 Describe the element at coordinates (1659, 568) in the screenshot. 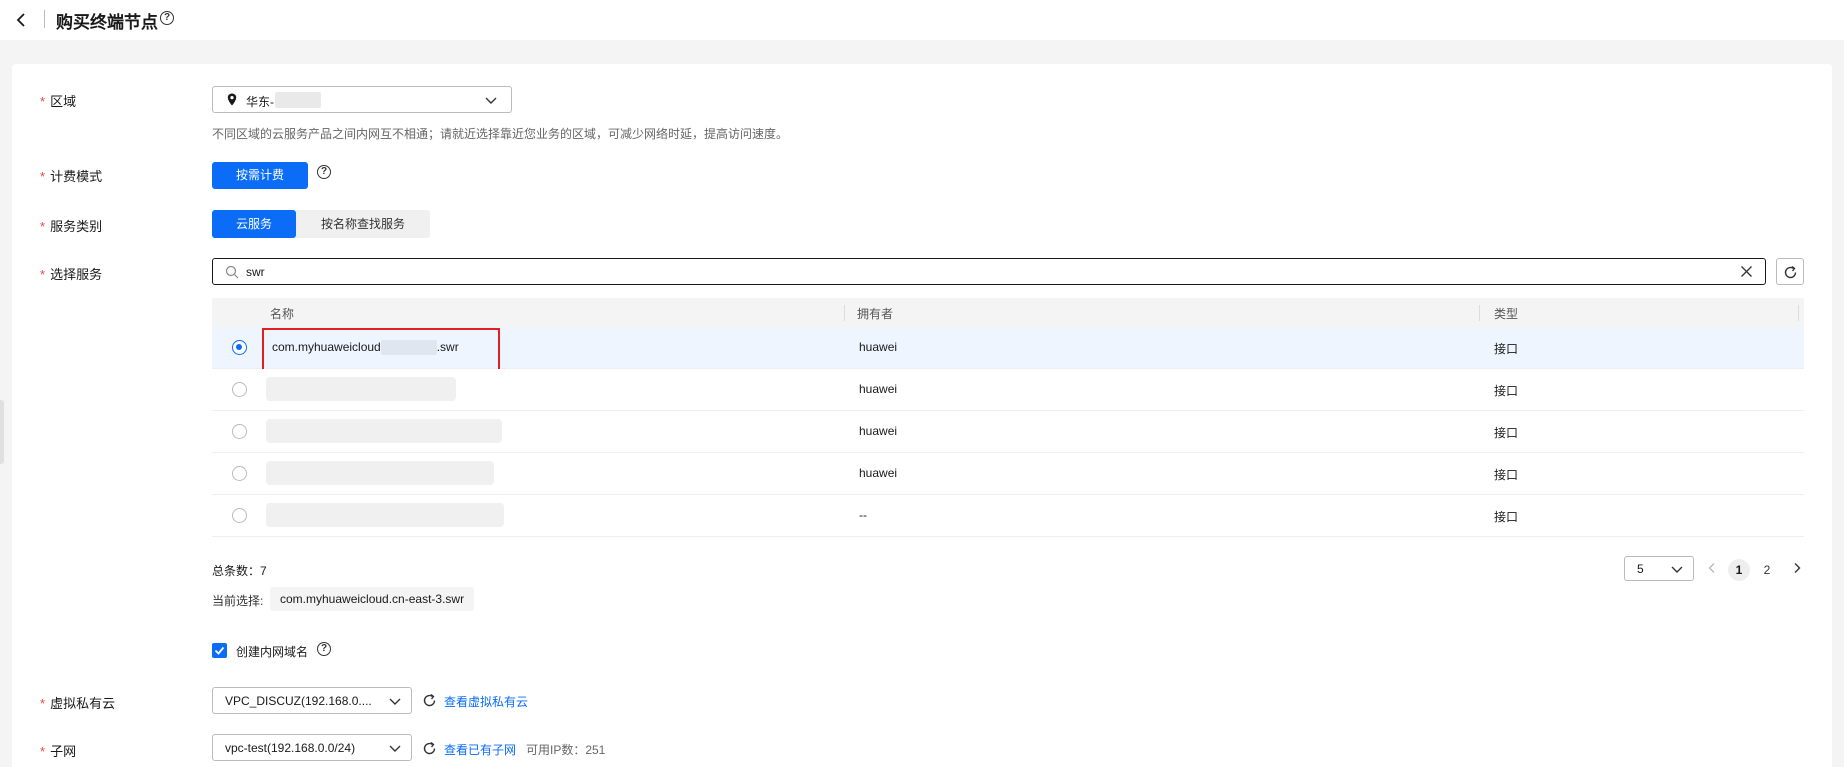

I see `page-size-select: 5` at that location.